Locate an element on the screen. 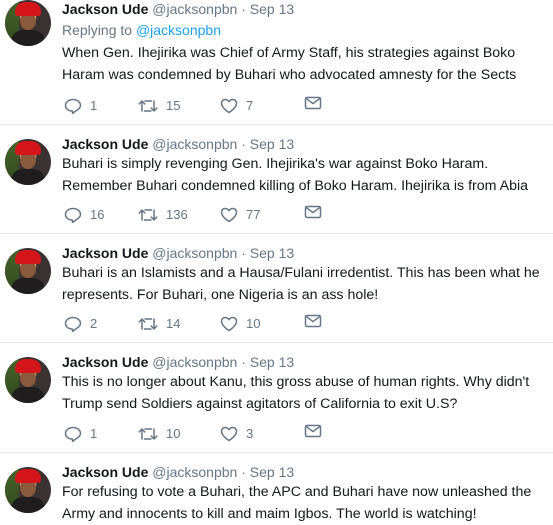 The width and height of the screenshot is (553, 525). retweet-button: 10 is located at coordinates (159, 434).